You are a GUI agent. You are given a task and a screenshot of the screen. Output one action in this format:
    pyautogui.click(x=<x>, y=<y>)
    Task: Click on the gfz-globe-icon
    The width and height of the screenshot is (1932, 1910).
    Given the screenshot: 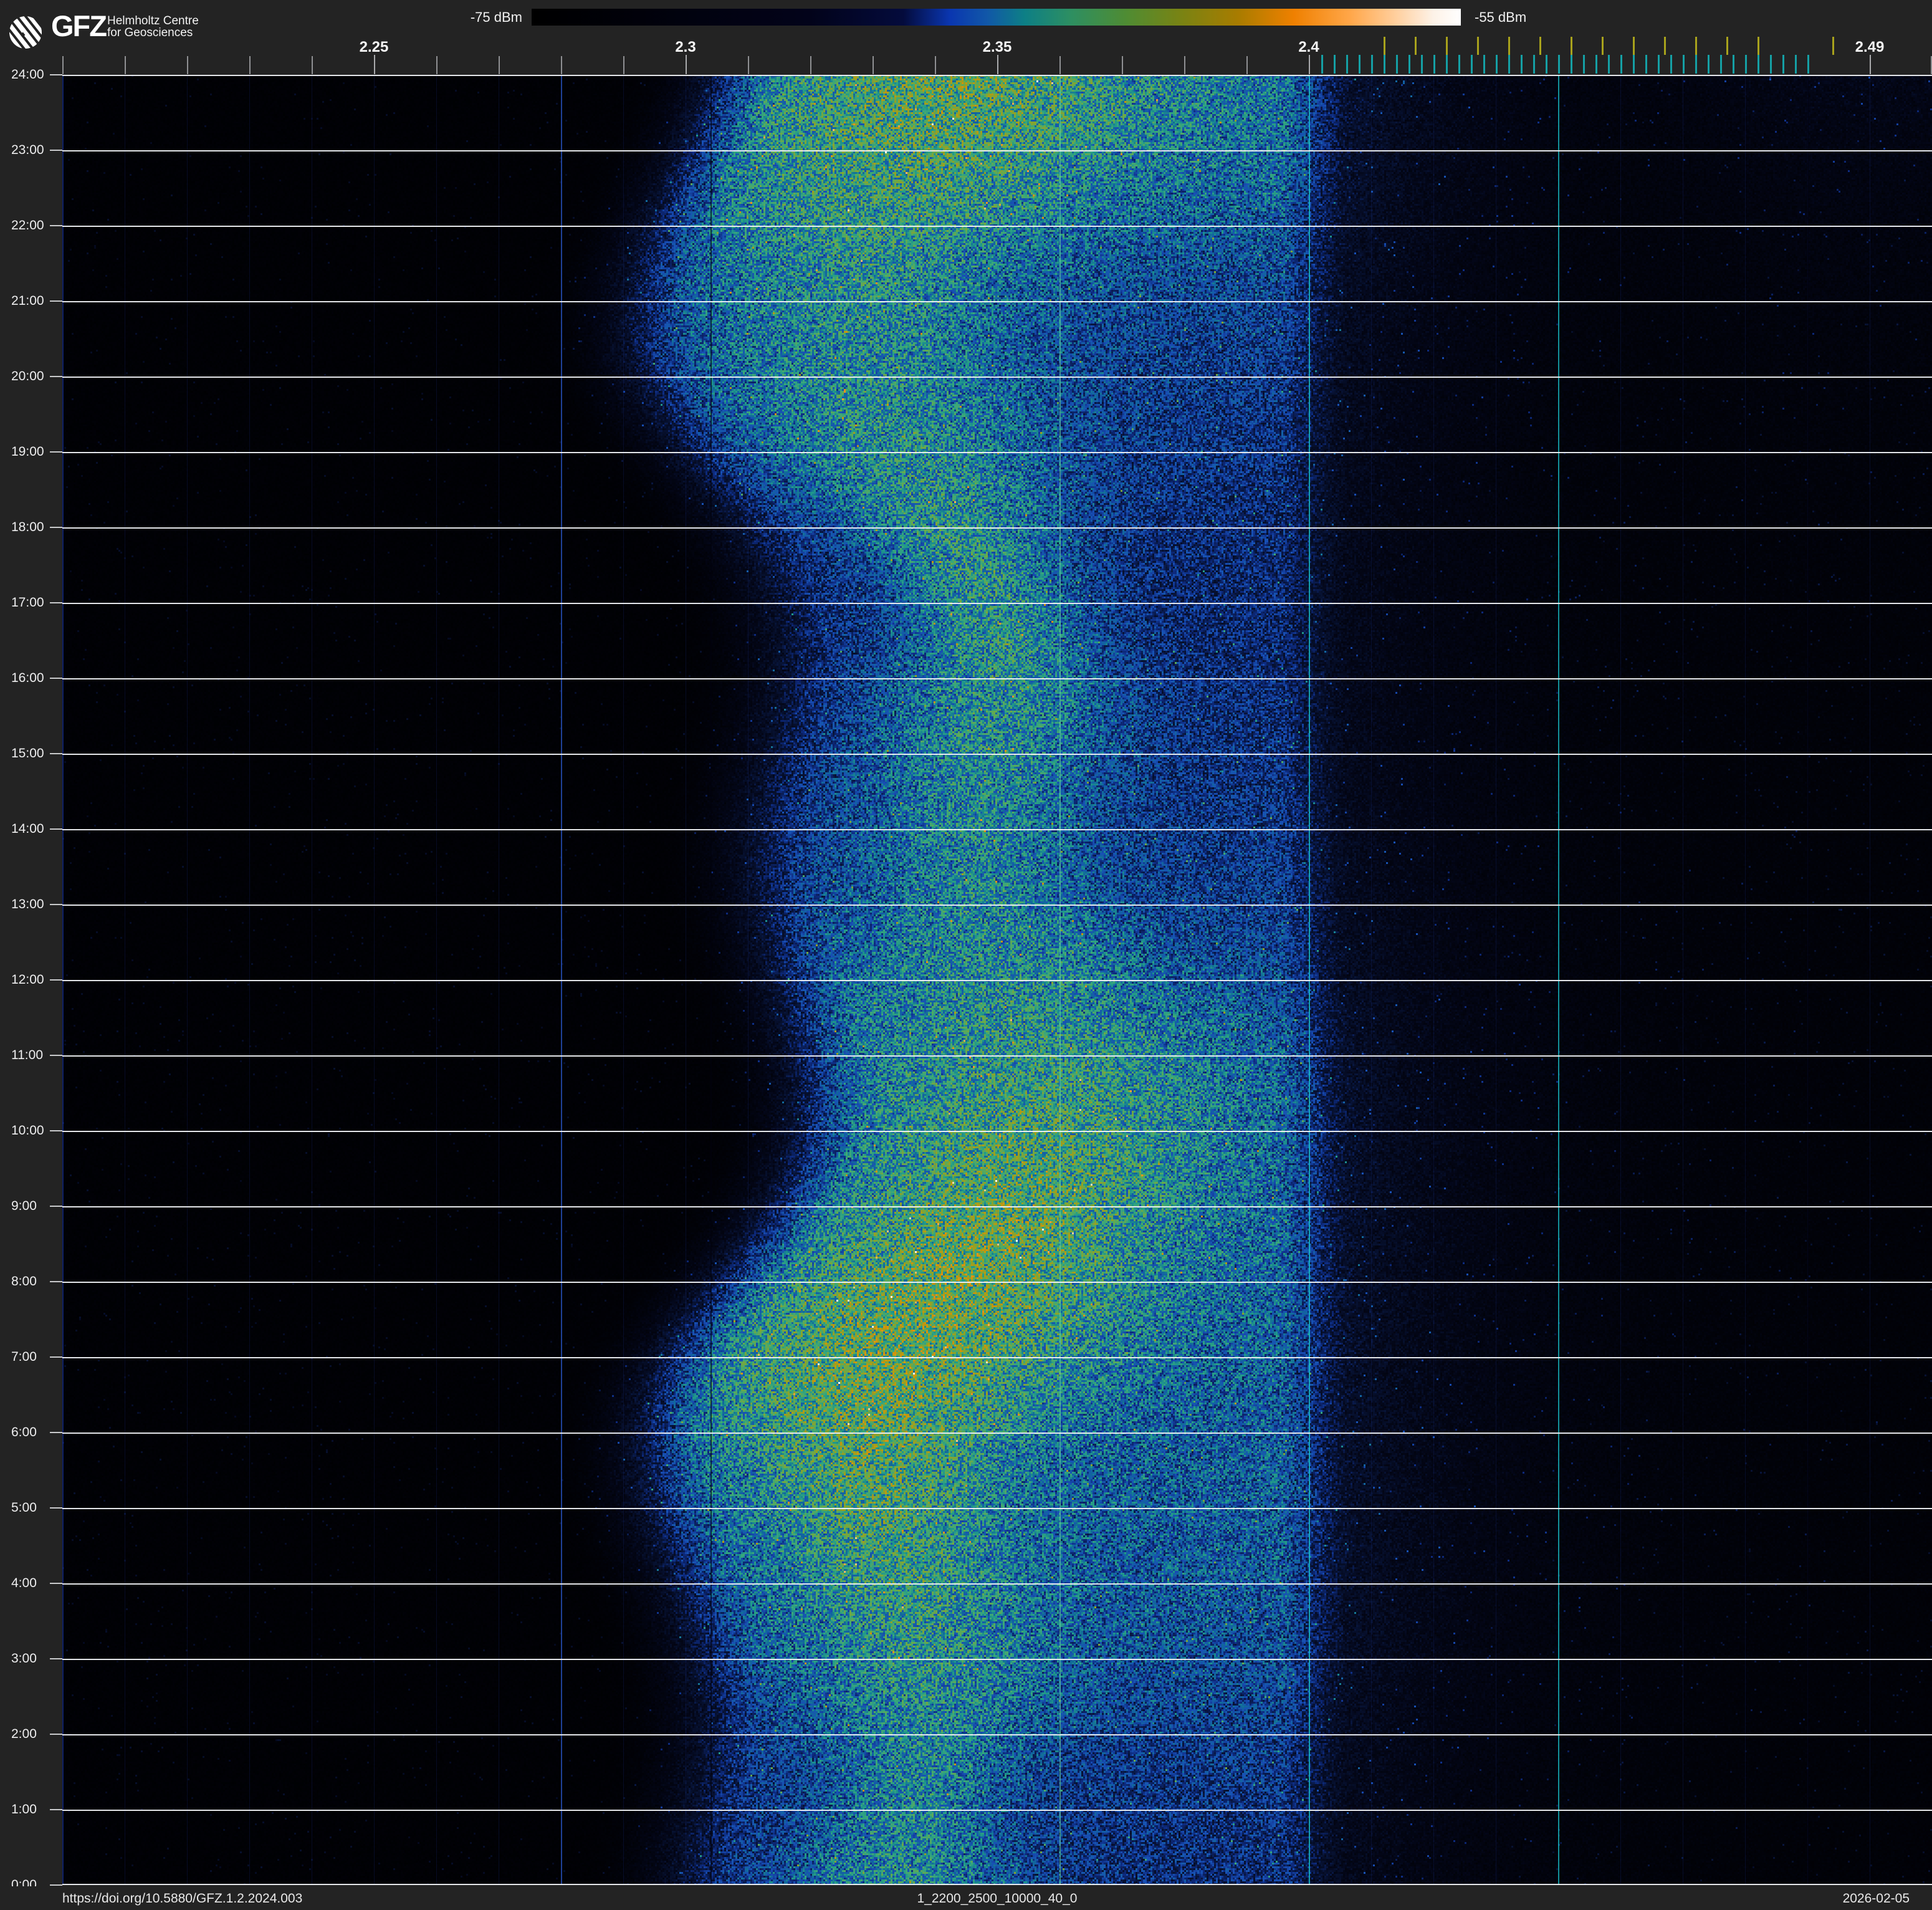 What is the action you would take?
    pyautogui.click(x=25, y=32)
    